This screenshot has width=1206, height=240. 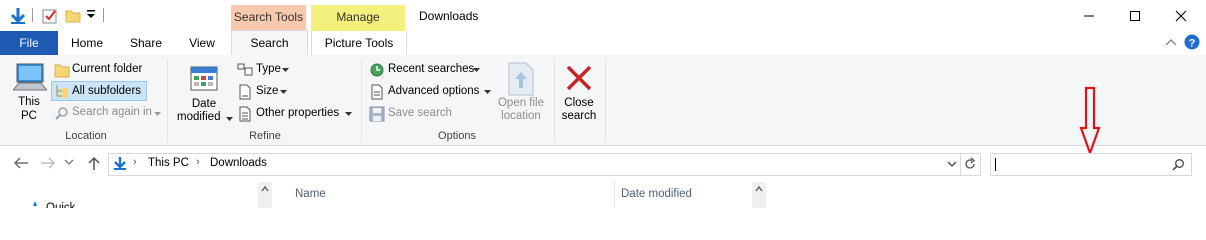 What do you see at coordinates (99, 91) in the screenshot?
I see `all-subfolders-button: All subfolders` at bounding box center [99, 91].